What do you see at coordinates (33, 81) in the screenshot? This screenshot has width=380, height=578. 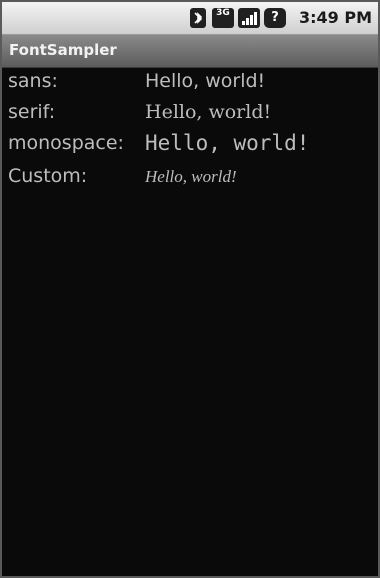 I see `label-sans: sans:` at bounding box center [33, 81].